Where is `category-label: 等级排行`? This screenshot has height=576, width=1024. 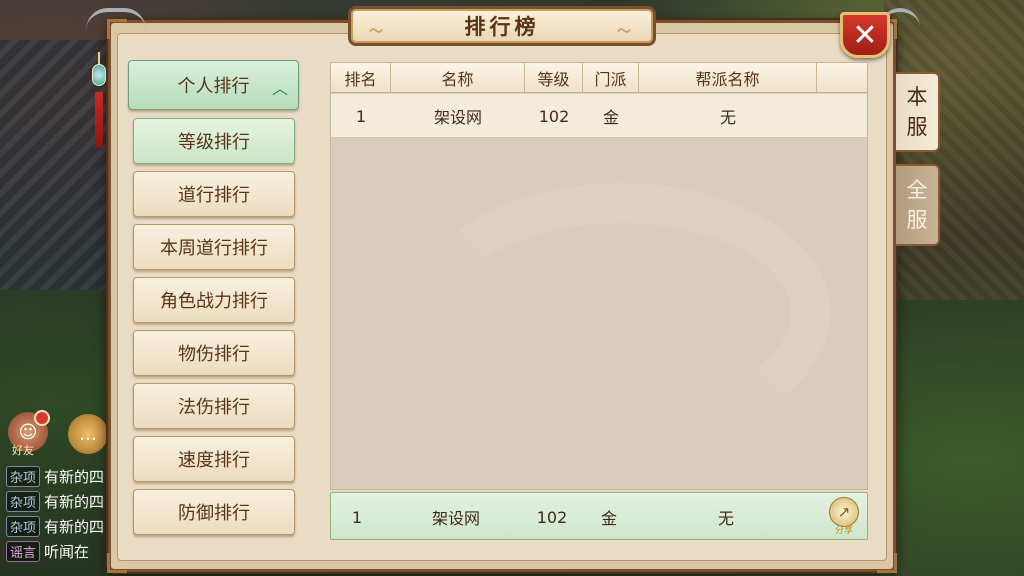 category-label: 等级排行 is located at coordinates (214, 142).